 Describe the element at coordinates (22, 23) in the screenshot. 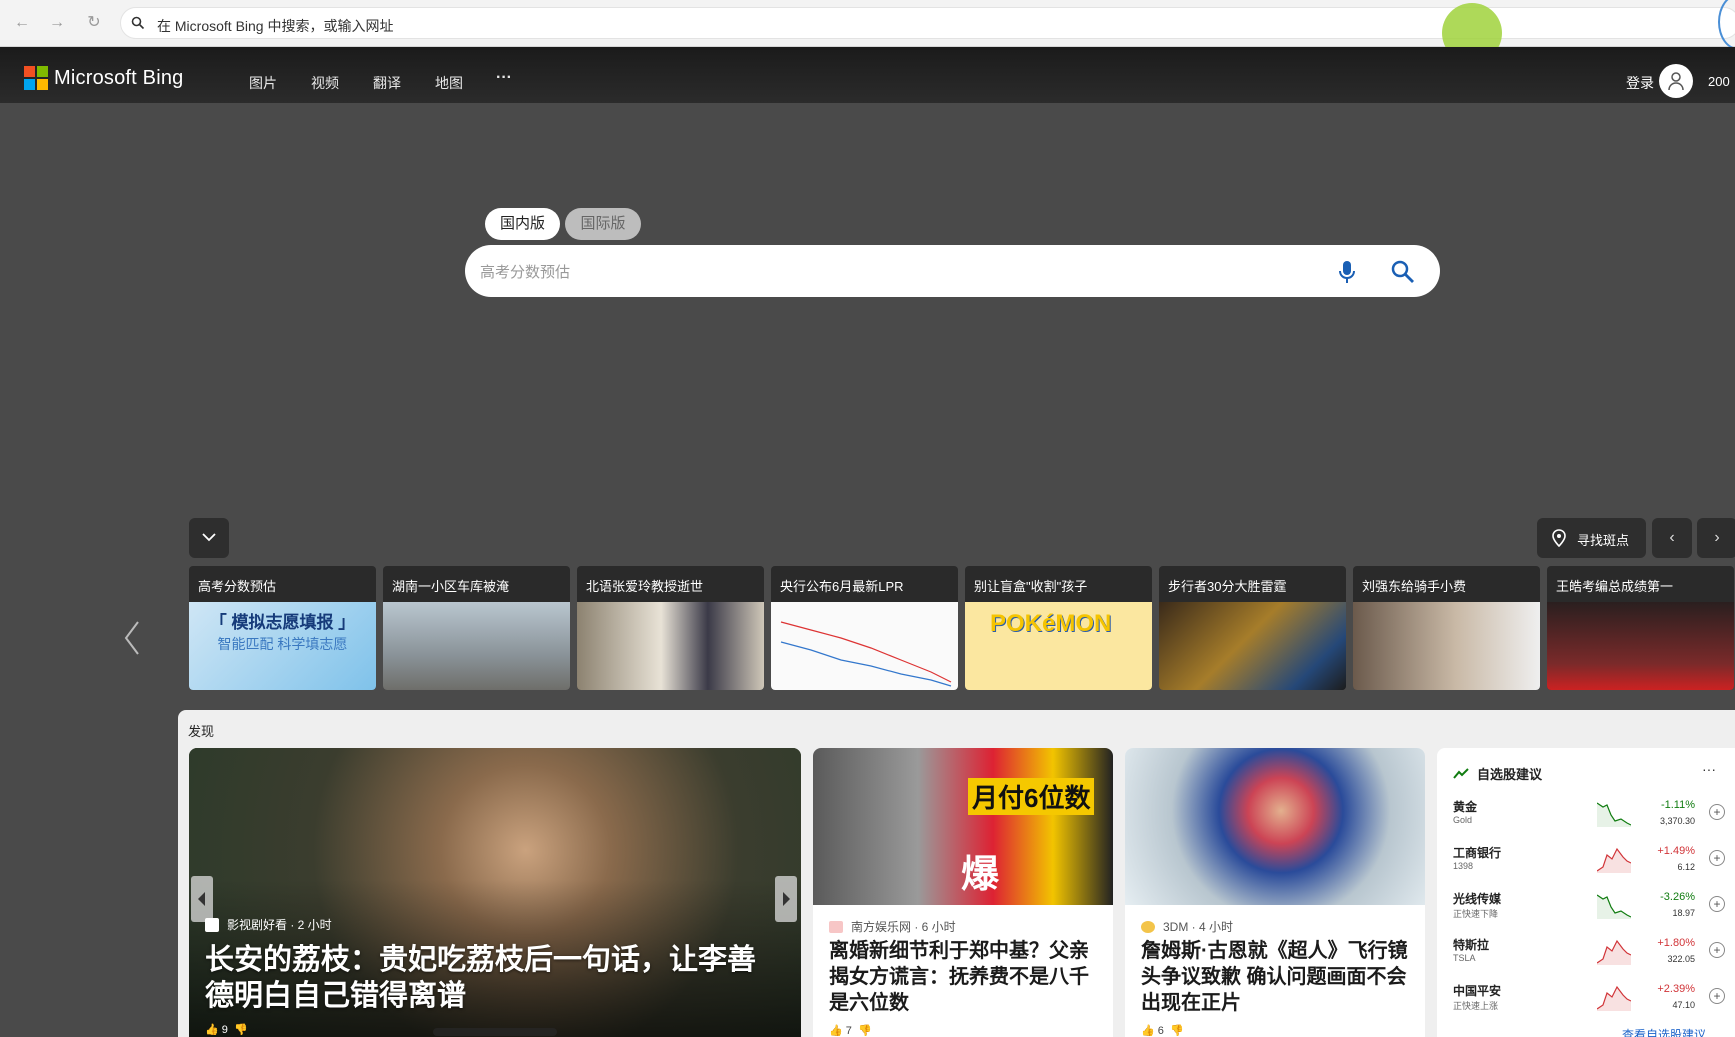

I see `arrow-left-icon: ←` at that location.